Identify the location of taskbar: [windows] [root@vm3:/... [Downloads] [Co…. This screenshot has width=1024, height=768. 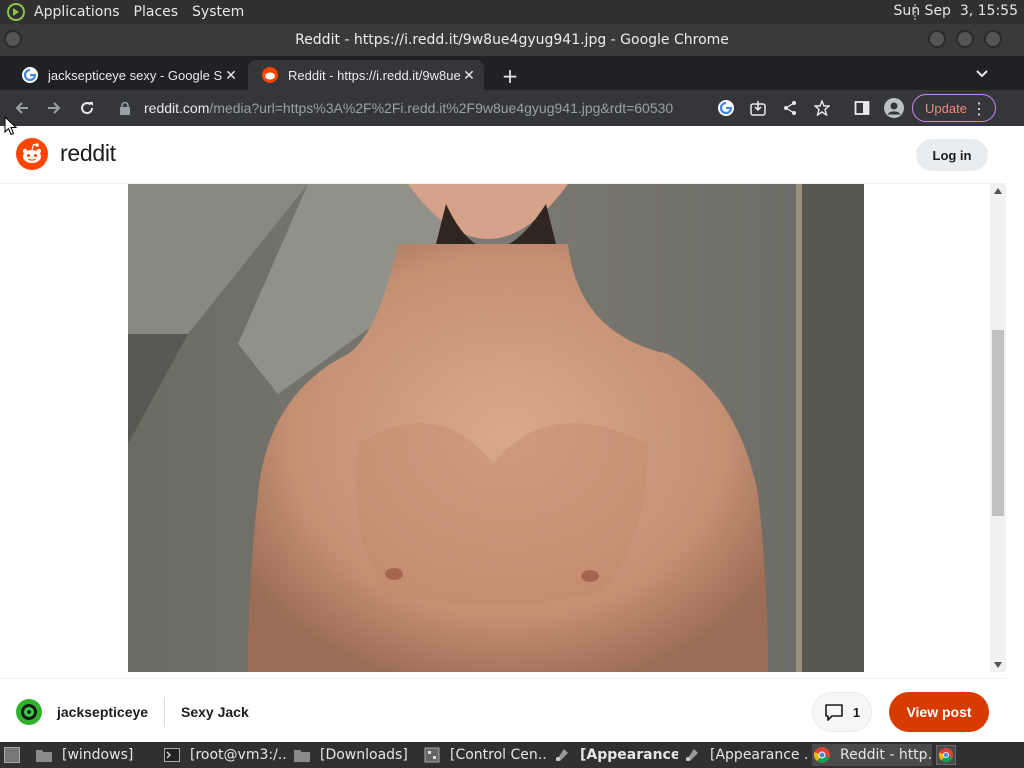
(512, 755).